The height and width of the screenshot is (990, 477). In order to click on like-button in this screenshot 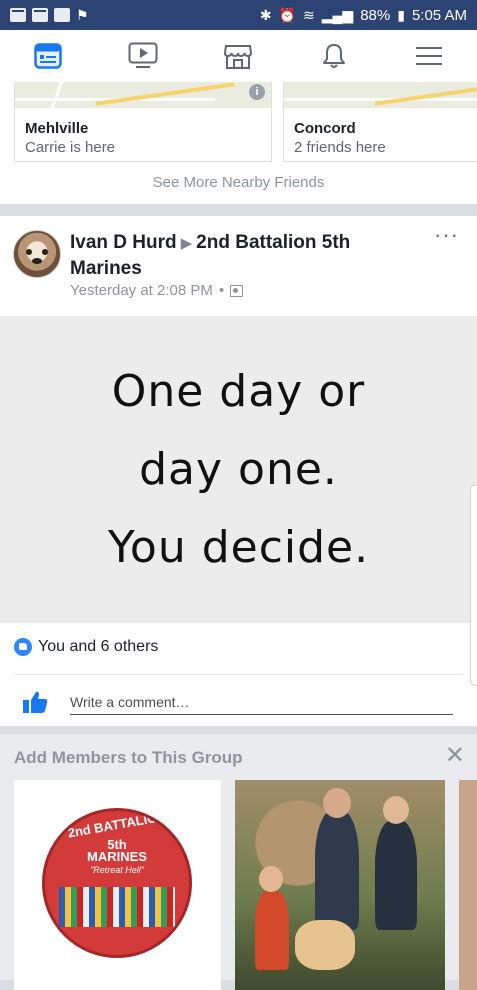, I will do `click(35, 704)`.